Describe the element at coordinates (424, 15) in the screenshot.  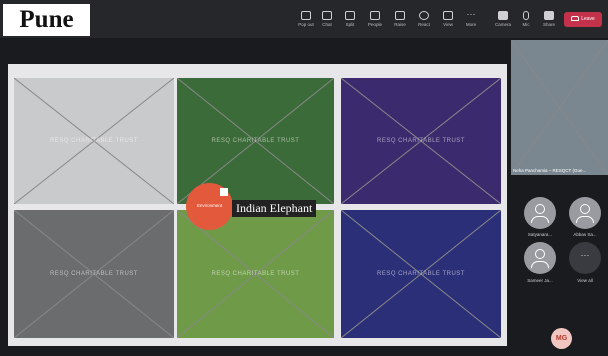
I see `react-icon` at that location.